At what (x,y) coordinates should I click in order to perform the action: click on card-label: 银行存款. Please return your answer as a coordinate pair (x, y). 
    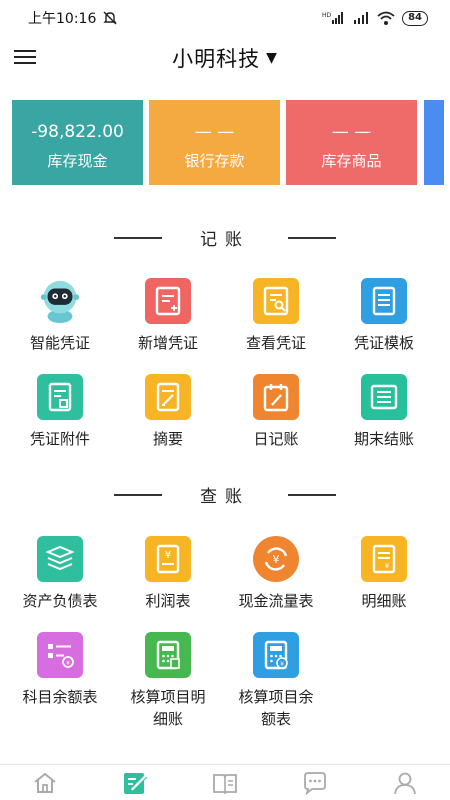
    Looking at the image, I should click on (214, 161).